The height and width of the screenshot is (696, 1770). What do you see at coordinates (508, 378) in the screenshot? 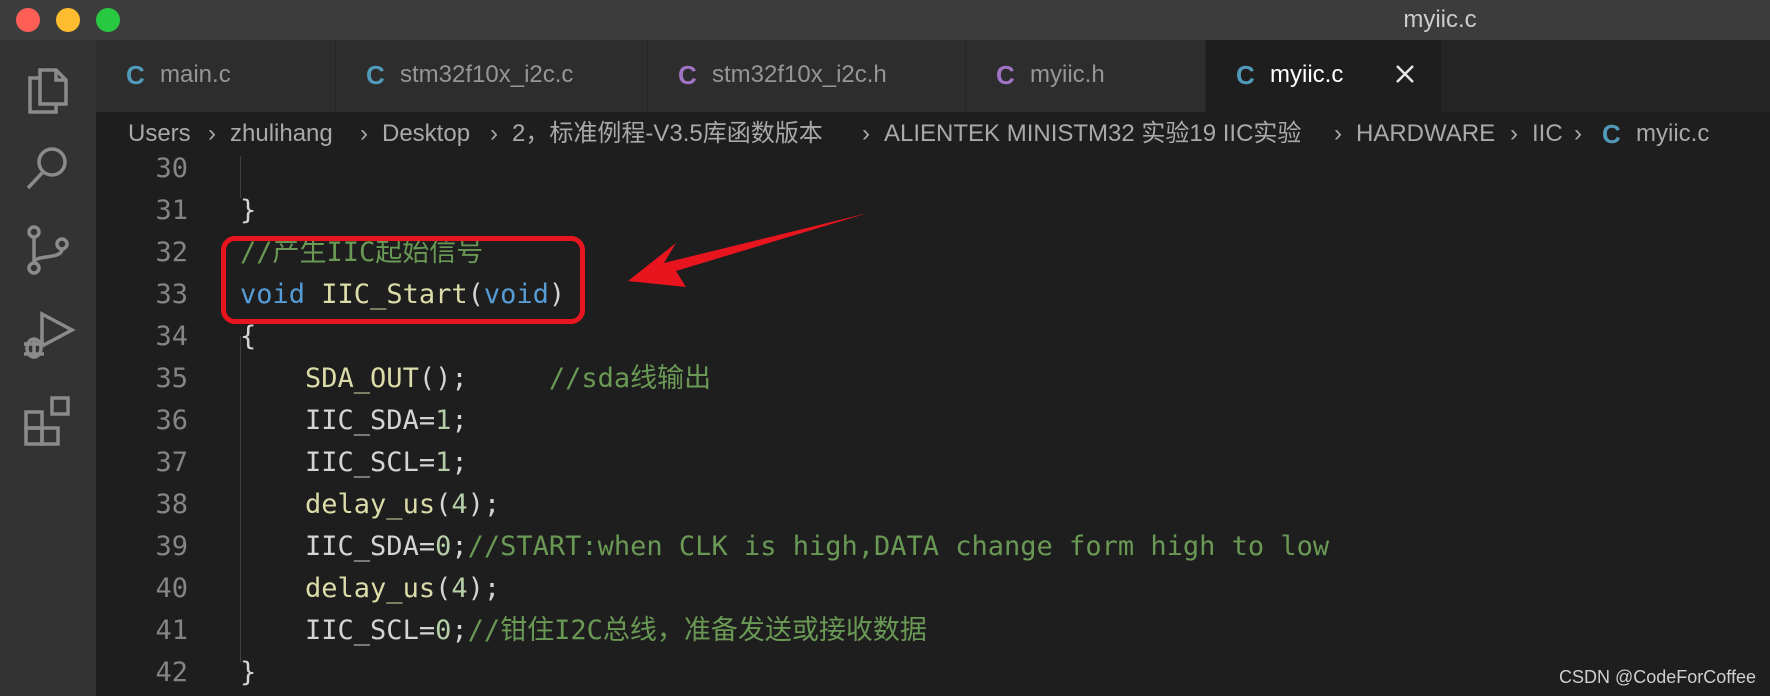
I see `code-text: SDA_OUT(); //sda线输出` at bounding box center [508, 378].